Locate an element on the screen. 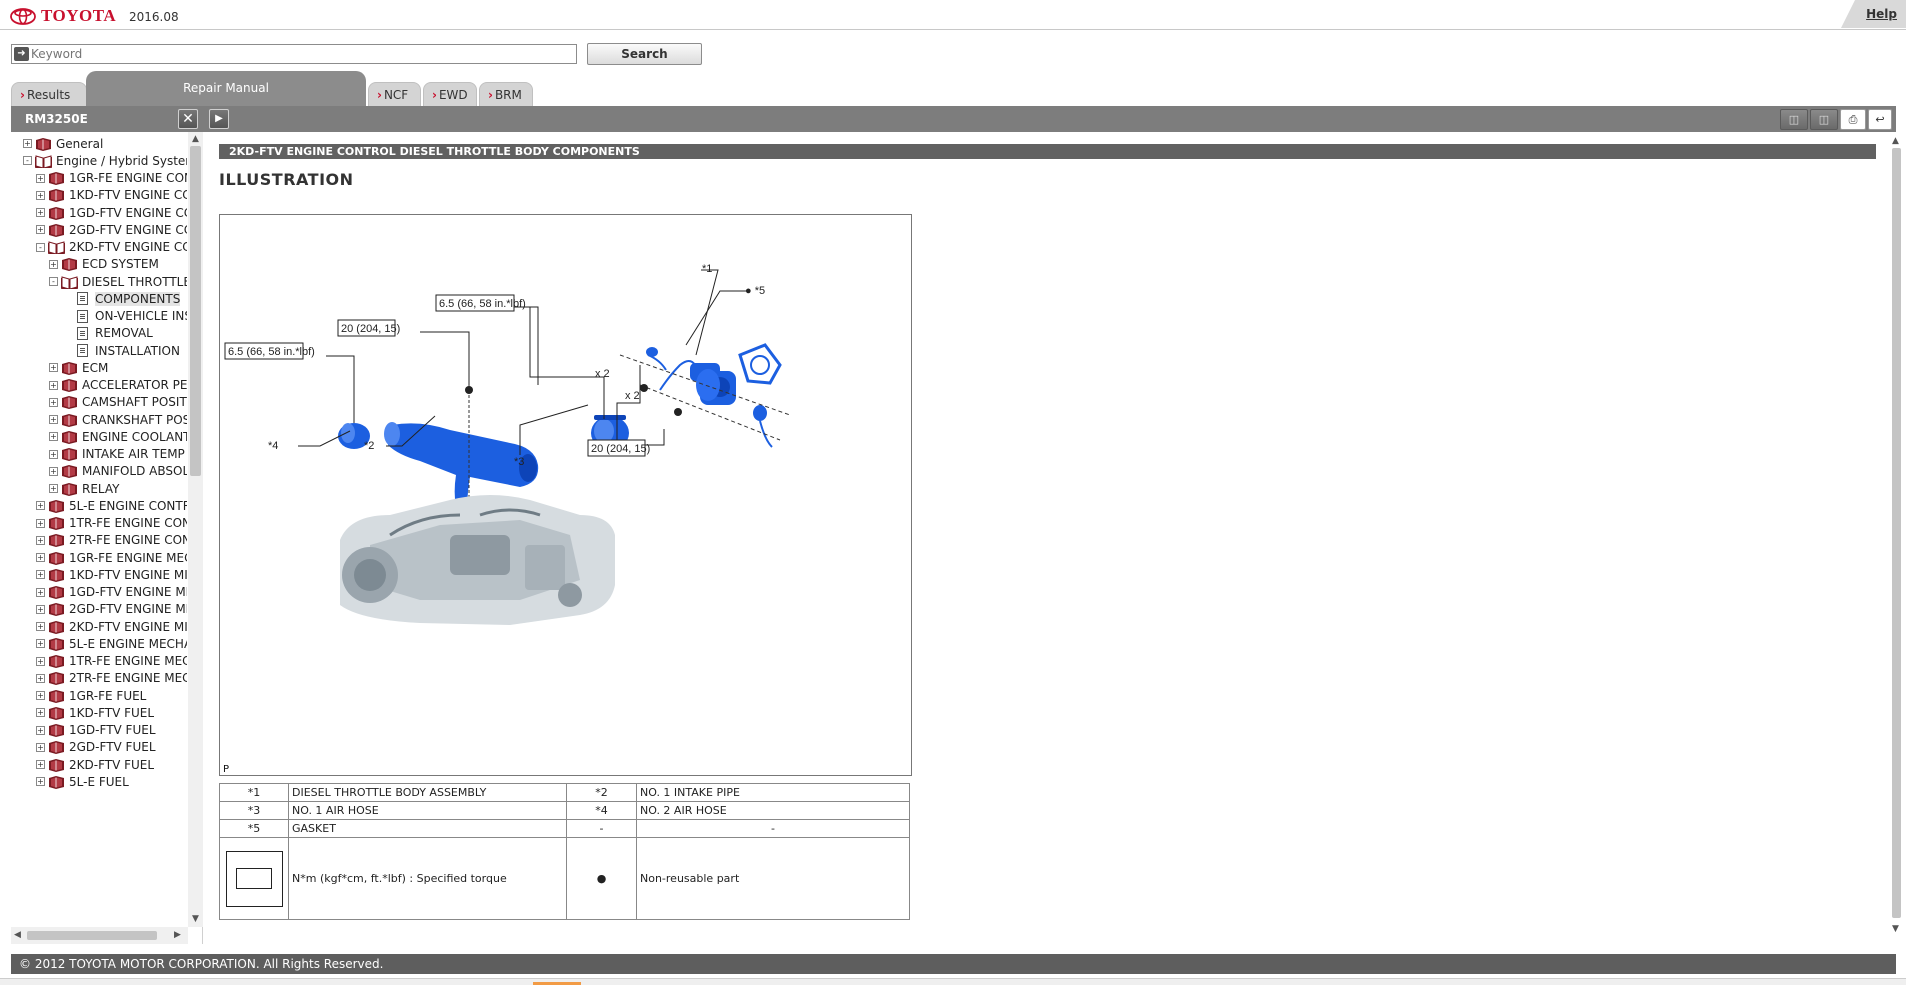 The image size is (1906, 985). tree-horizontal-scrollbar: ◀ ▶ is located at coordinates (99, 935).